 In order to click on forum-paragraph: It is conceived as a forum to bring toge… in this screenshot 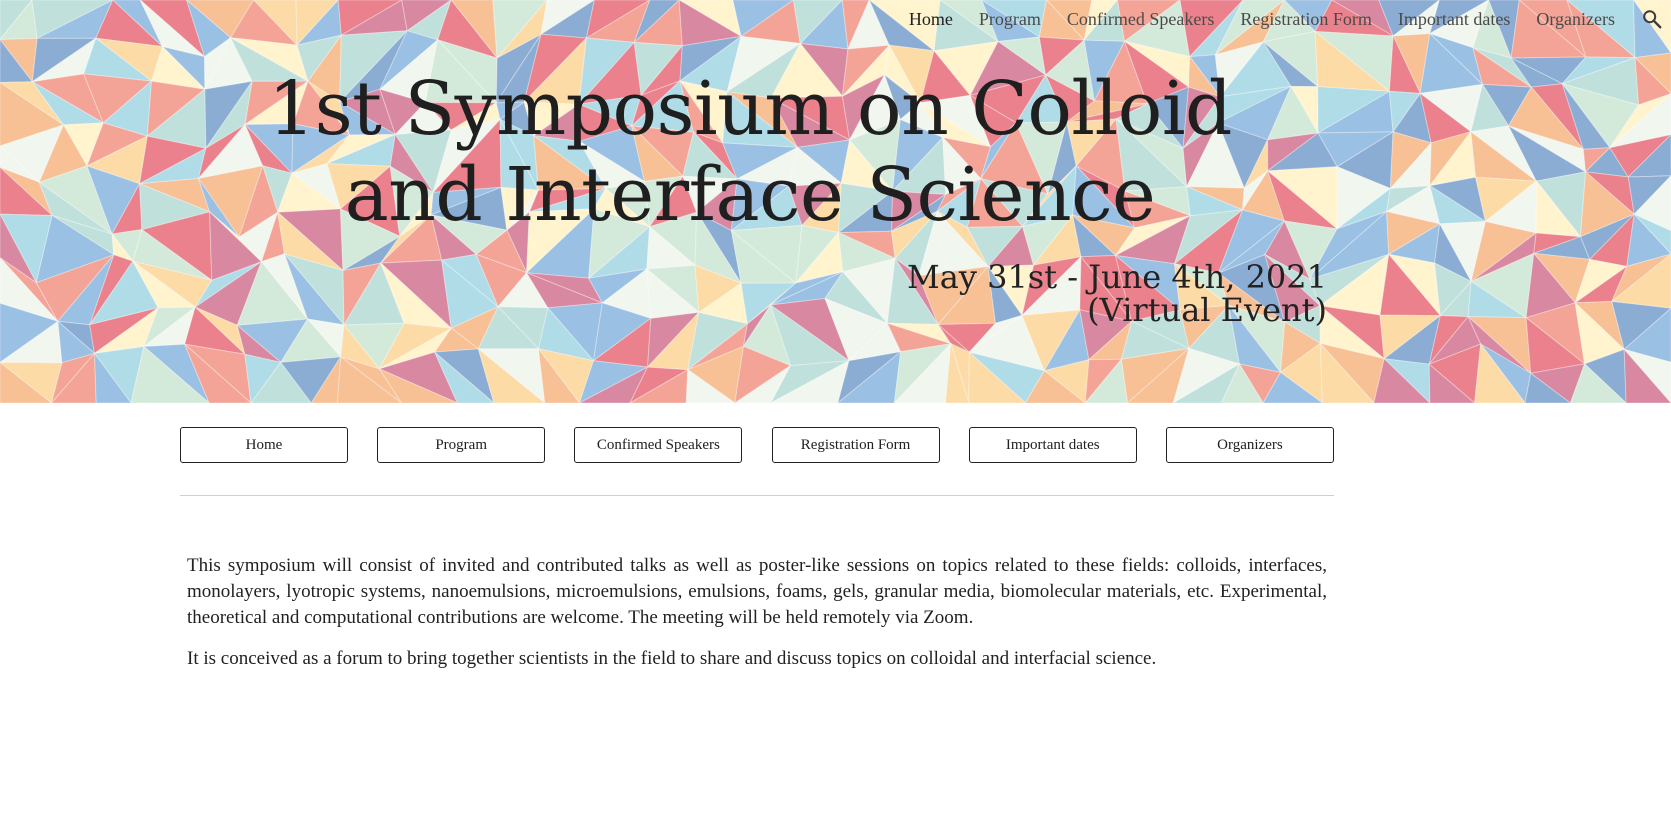, I will do `click(672, 658)`.